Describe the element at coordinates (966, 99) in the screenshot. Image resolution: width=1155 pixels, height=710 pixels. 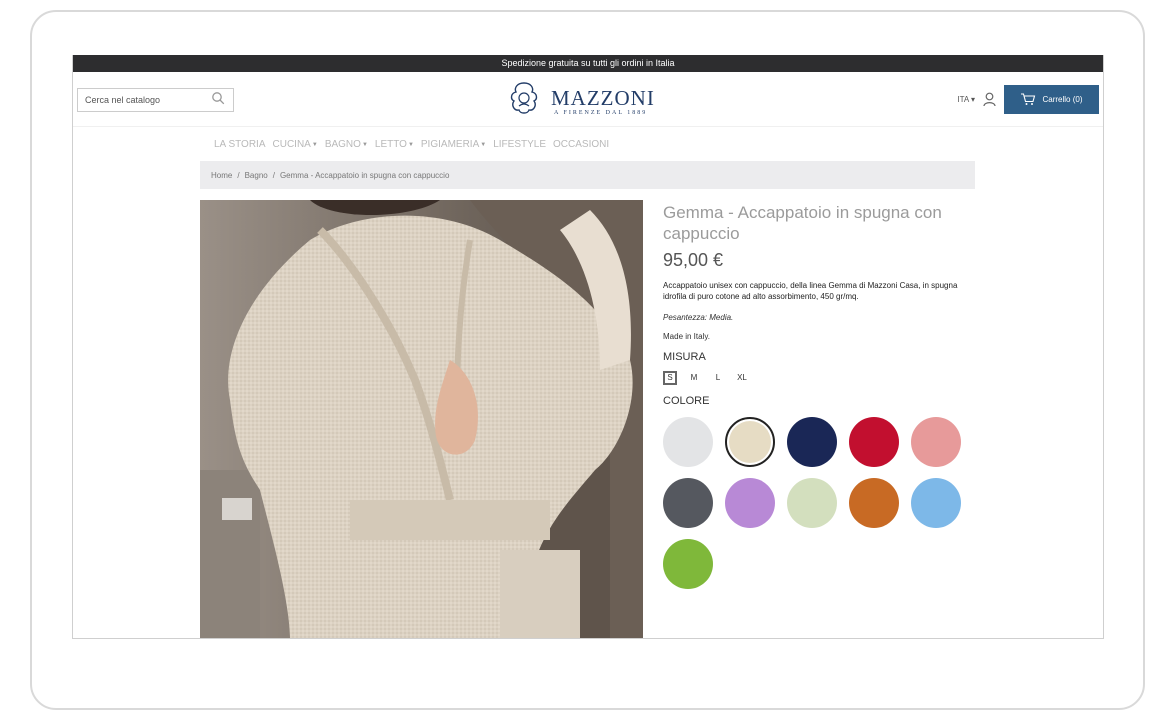
I see `language-selector: ITA ▾` at that location.